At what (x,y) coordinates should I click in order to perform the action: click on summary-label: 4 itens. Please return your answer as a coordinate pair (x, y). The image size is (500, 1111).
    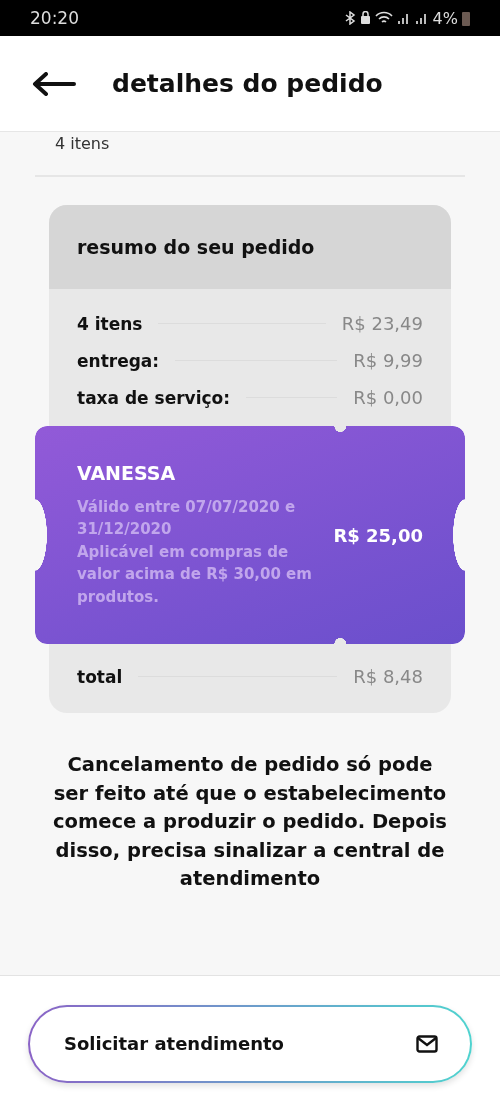
    Looking at the image, I should click on (110, 323).